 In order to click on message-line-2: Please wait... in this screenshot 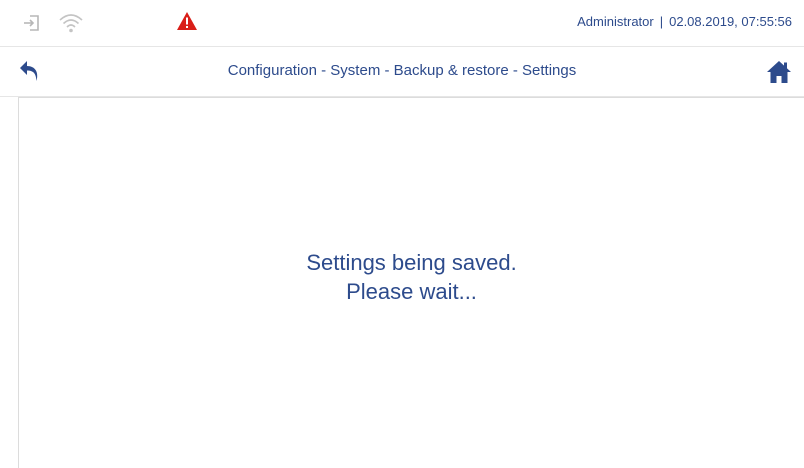, I will do `click(411, 291)`.